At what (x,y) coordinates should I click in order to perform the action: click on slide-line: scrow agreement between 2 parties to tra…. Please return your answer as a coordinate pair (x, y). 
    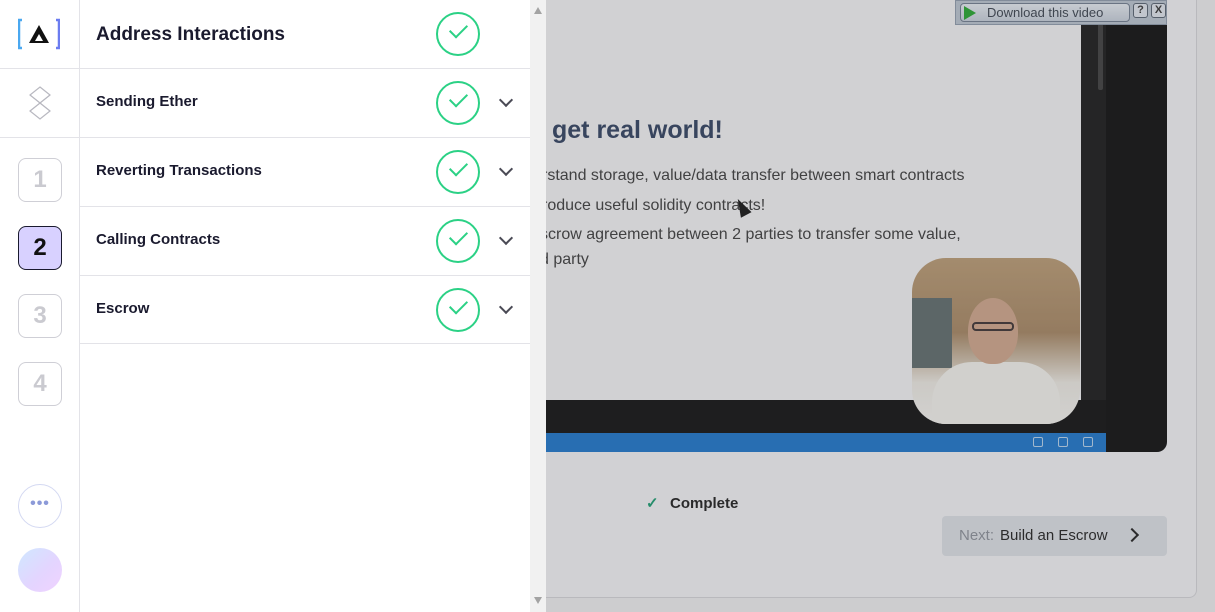
    Looking at the image, I should click on (753, 234).